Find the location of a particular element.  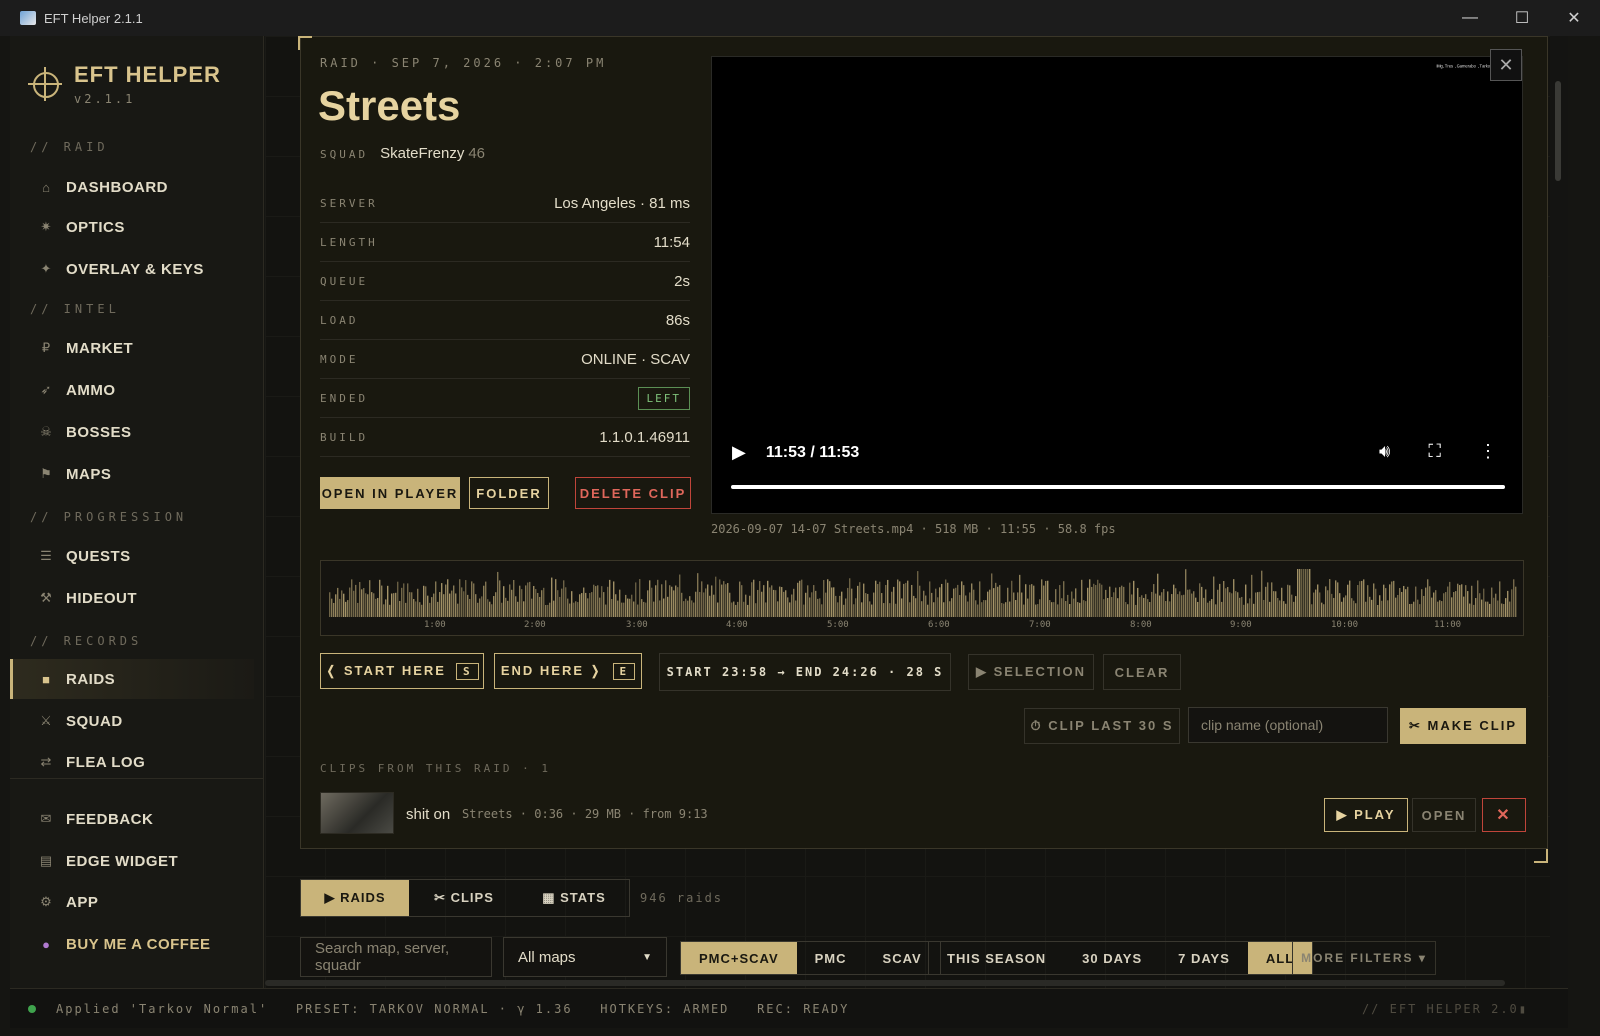

scrollbar-thumb is located at coordinates (1558, 131).